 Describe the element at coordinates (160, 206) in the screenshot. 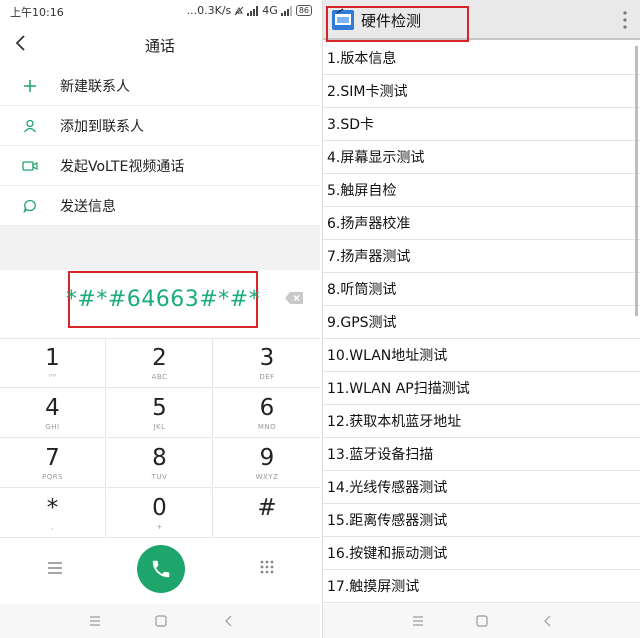

I see `menu-item-send-message: 发送信息` at that location.